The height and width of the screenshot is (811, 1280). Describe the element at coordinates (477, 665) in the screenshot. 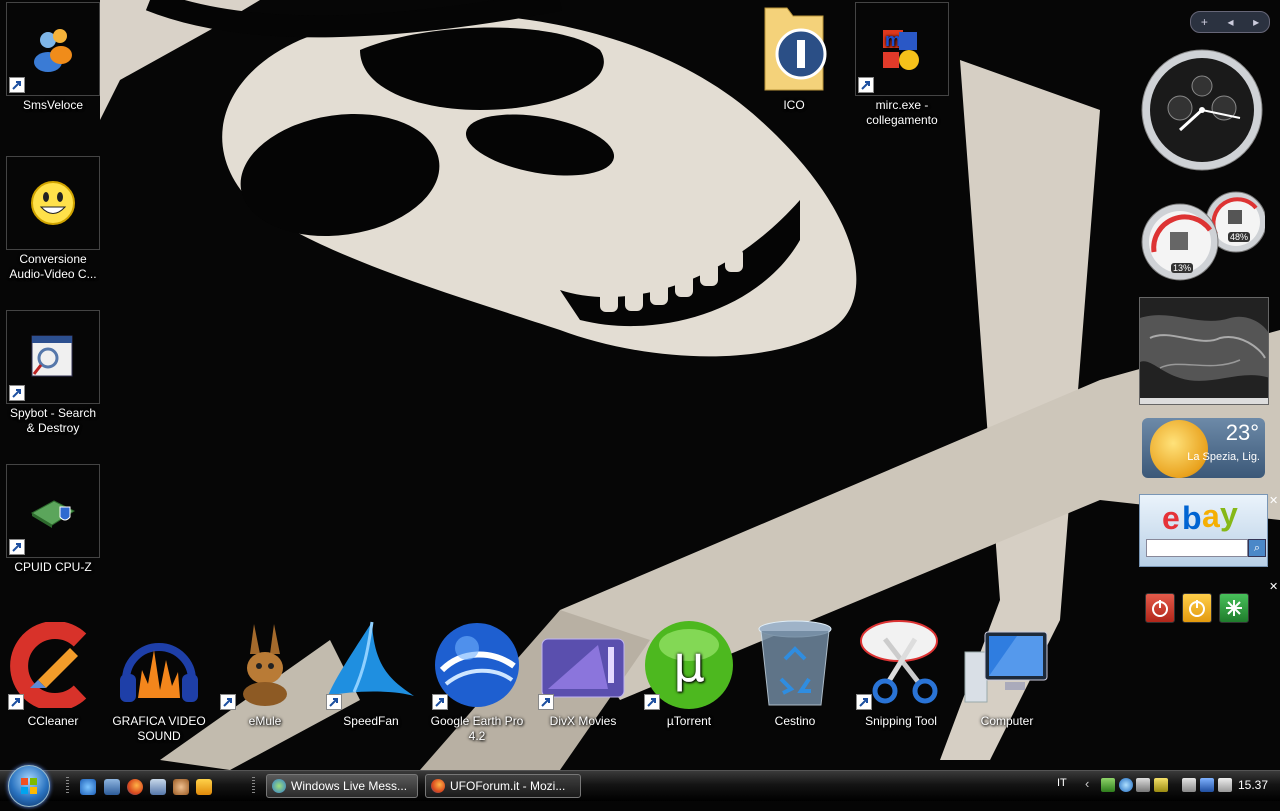

I see `google-earth-icon` at that location.